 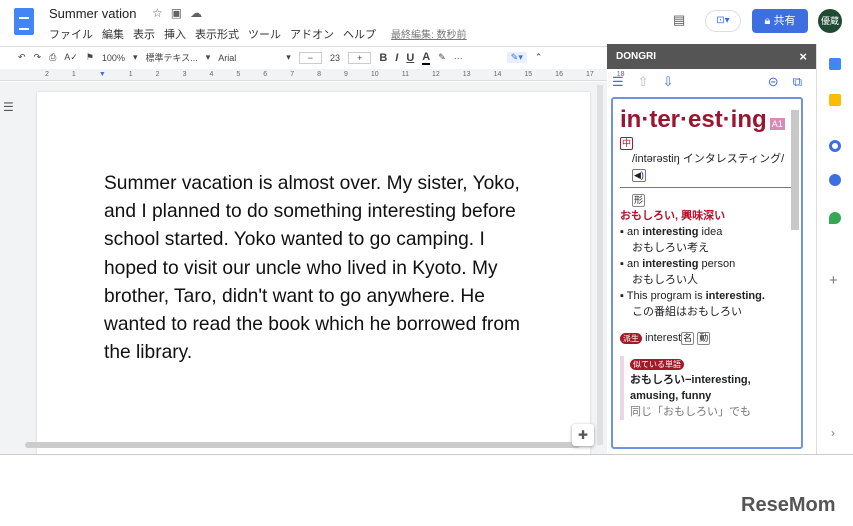 What do you see at coordinates (803, 56) in the screenshot?
I see `close-icon: ×` at bounding box center [803, 56].